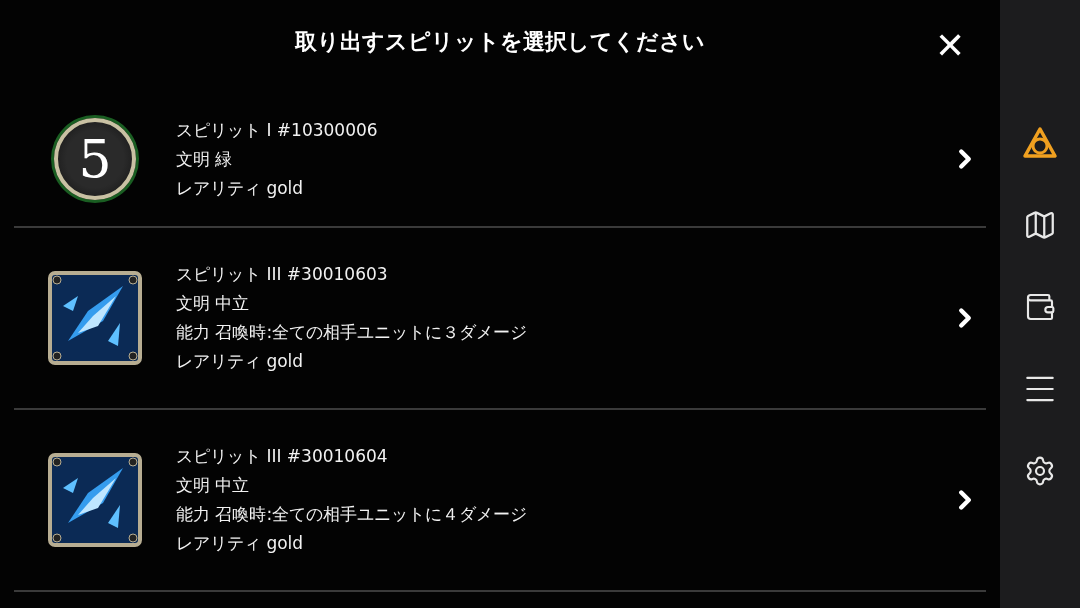 Image resolution: width=1080 pixels, height=608 pixels. Describe the element at coordinates (352, 332) in the screenshot. I see `spirit-detail: 能力 召喚時:全ての相手ユニットに３ダメージ` at that location.